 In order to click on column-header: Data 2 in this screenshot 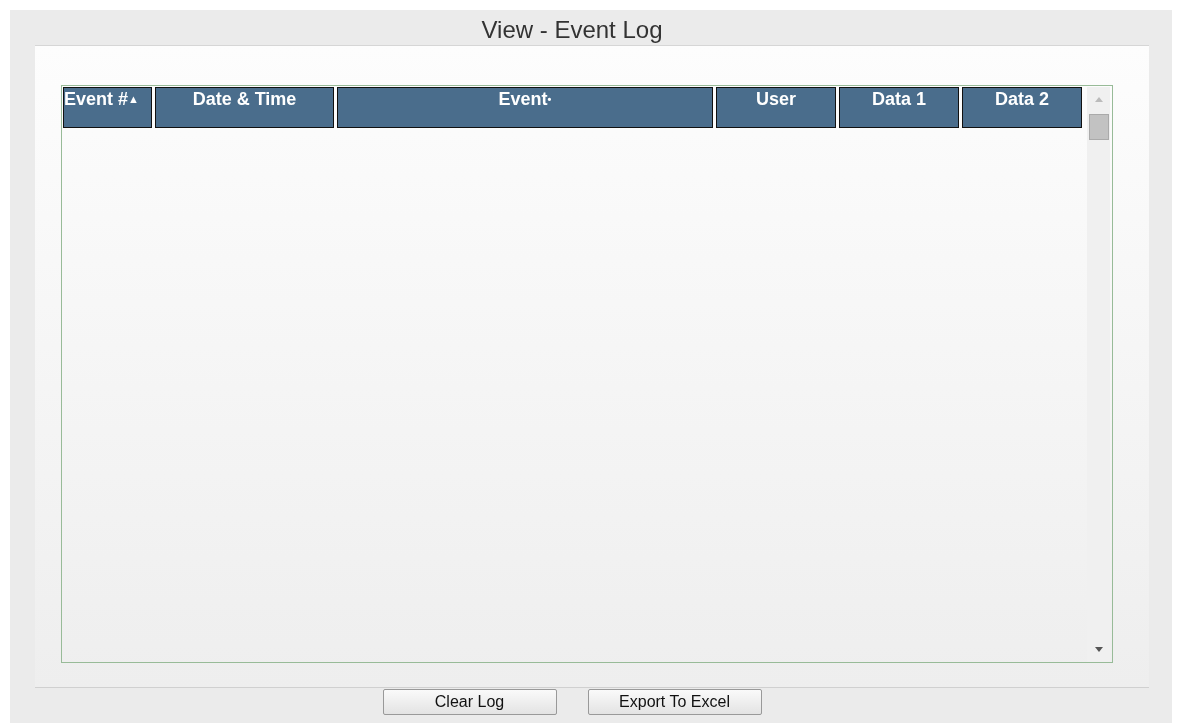, I will do `click(1022, 107)`.